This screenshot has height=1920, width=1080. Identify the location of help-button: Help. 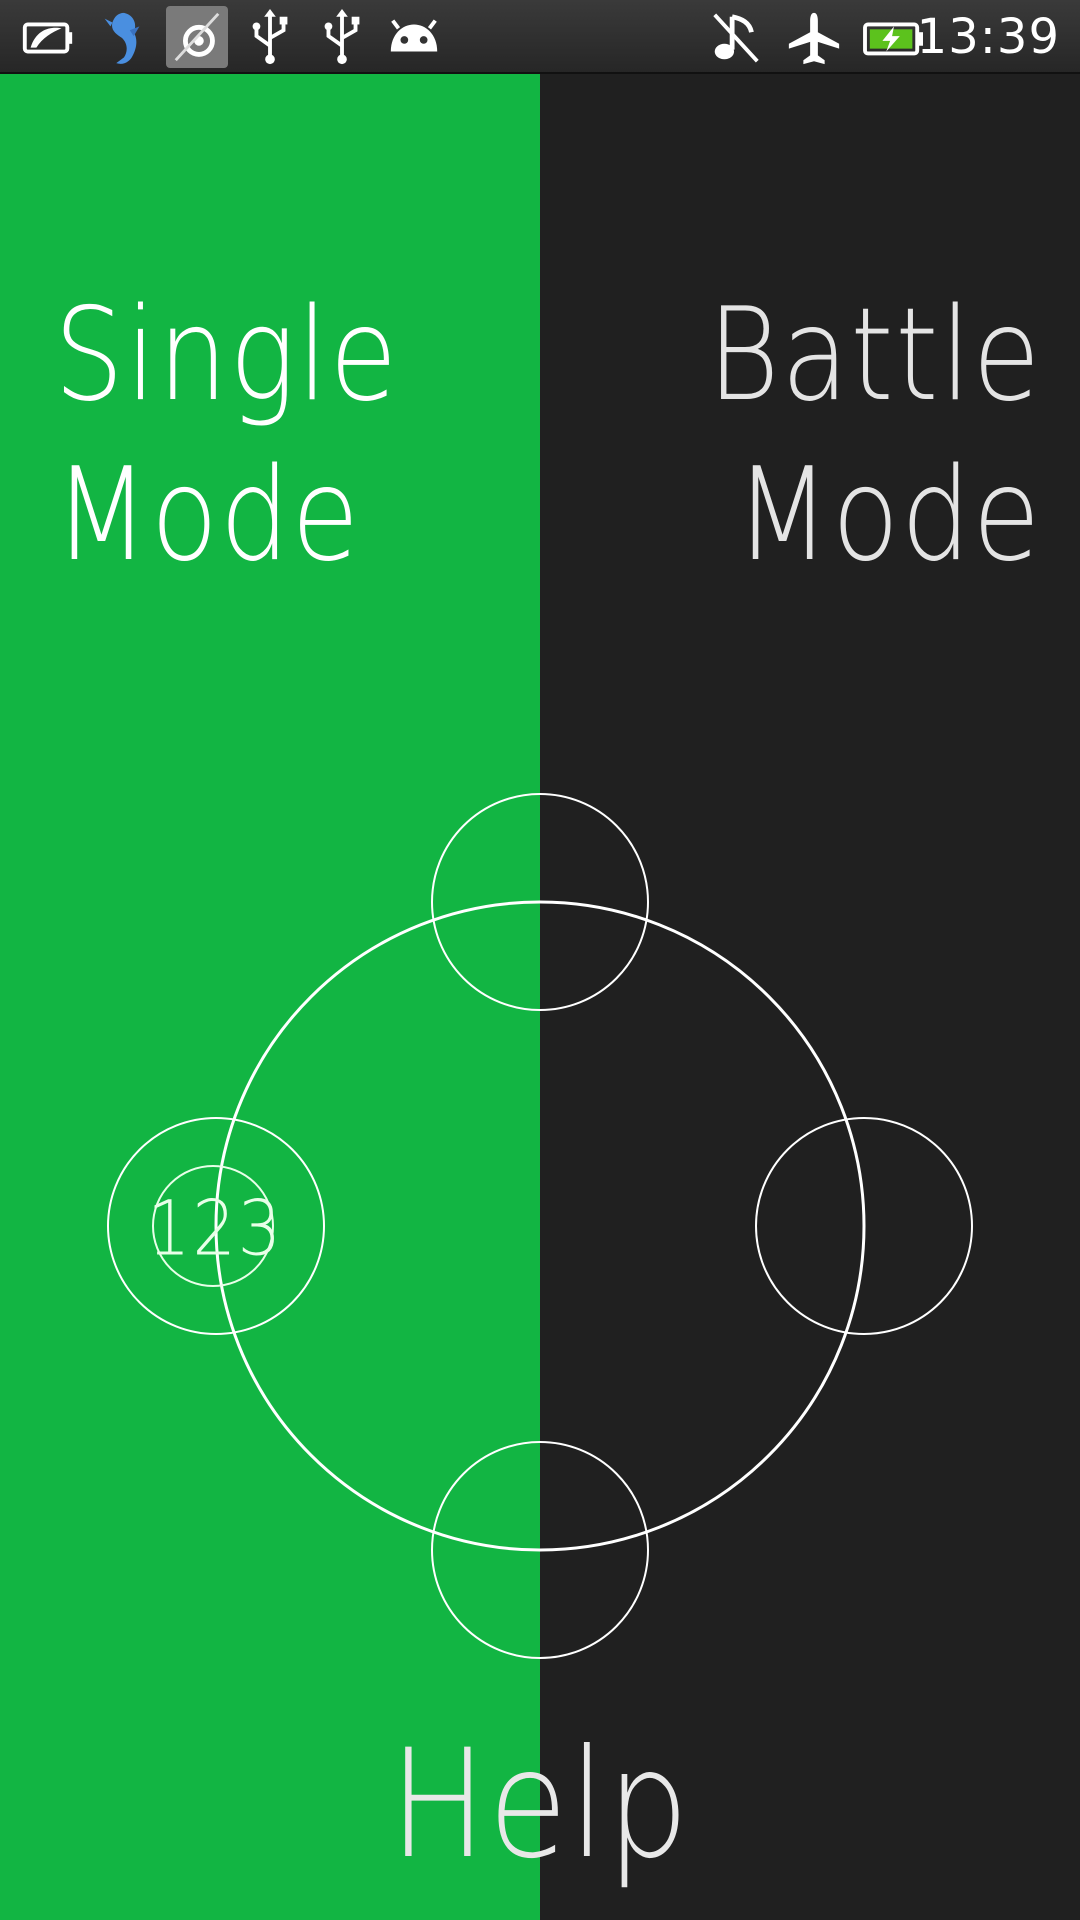
(540, 1805).